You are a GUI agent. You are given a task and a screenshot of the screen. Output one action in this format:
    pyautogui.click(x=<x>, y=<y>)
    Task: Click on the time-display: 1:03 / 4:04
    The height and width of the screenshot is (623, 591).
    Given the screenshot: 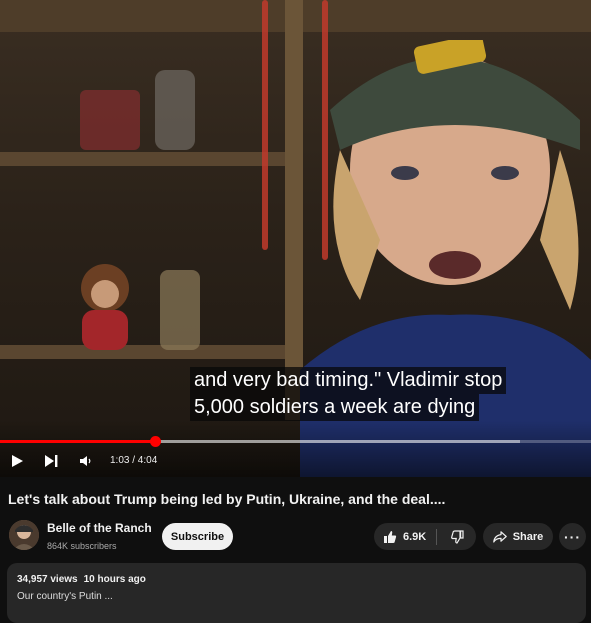 What is the action you would take?
    pyautogui.click(x=134, y=460)
    